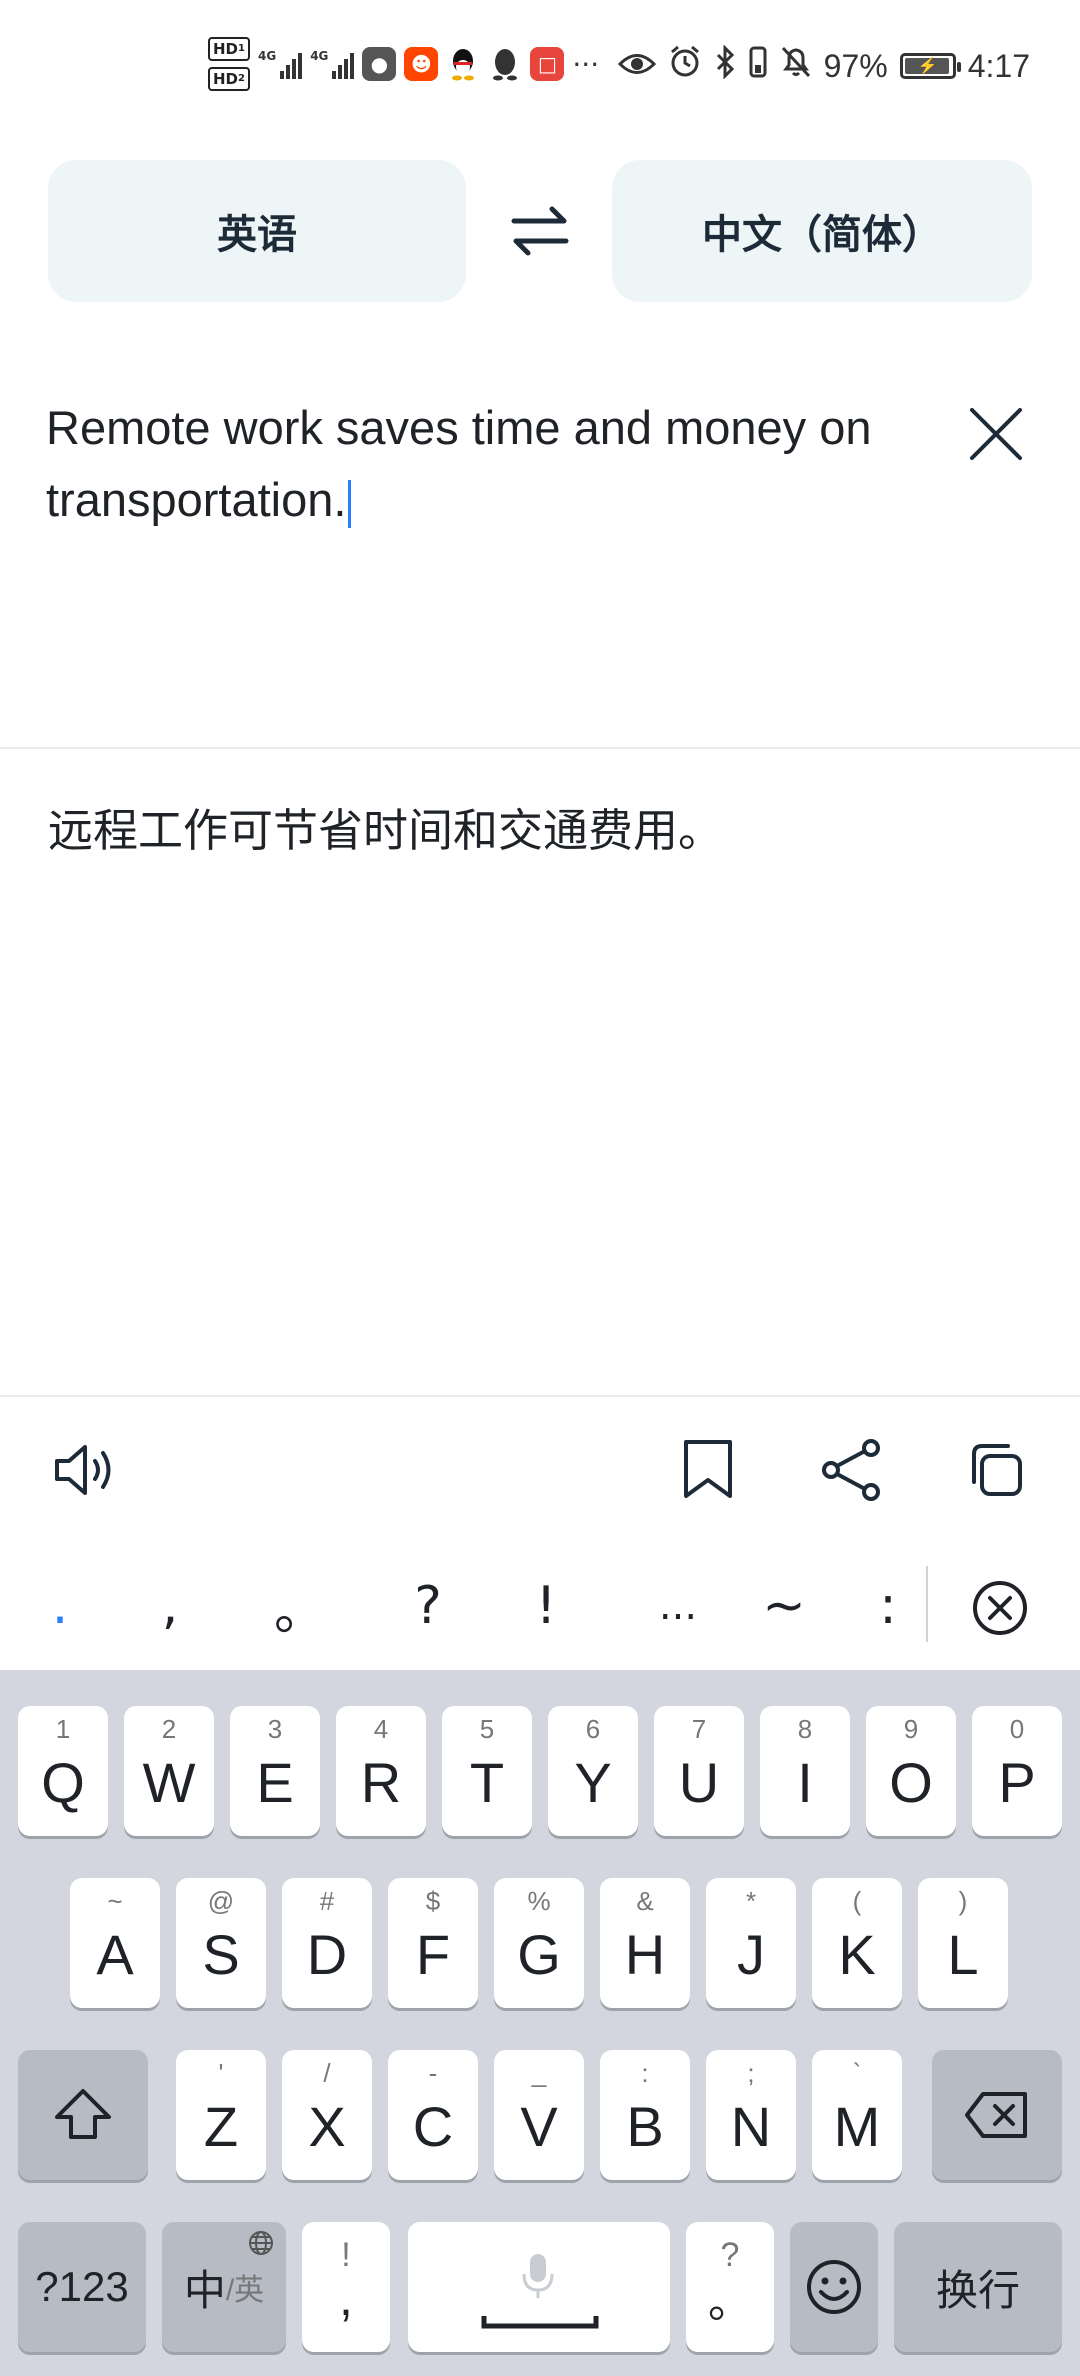 This screenshot has height=2376, width=1080. I want to click on globe-icon, so click(261, 2245).